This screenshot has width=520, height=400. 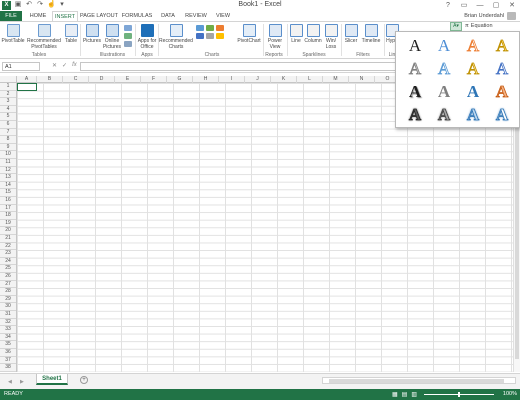 What do you see at coordinates (210, 28) in the screenshot?
I see `line-chart-icon` at bounding box center [210, 28].